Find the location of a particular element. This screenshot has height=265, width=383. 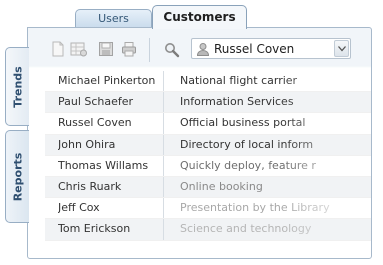

user-icon is located at coordinates (203, 49).